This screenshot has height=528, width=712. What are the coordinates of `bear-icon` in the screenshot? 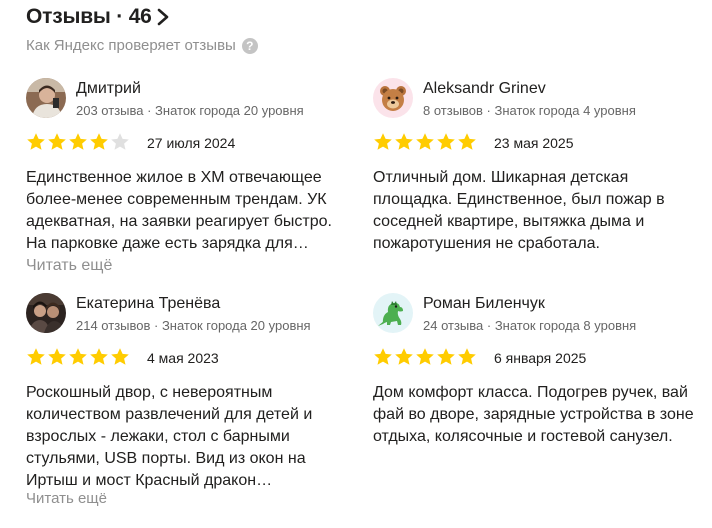 It's located at (393, 98).